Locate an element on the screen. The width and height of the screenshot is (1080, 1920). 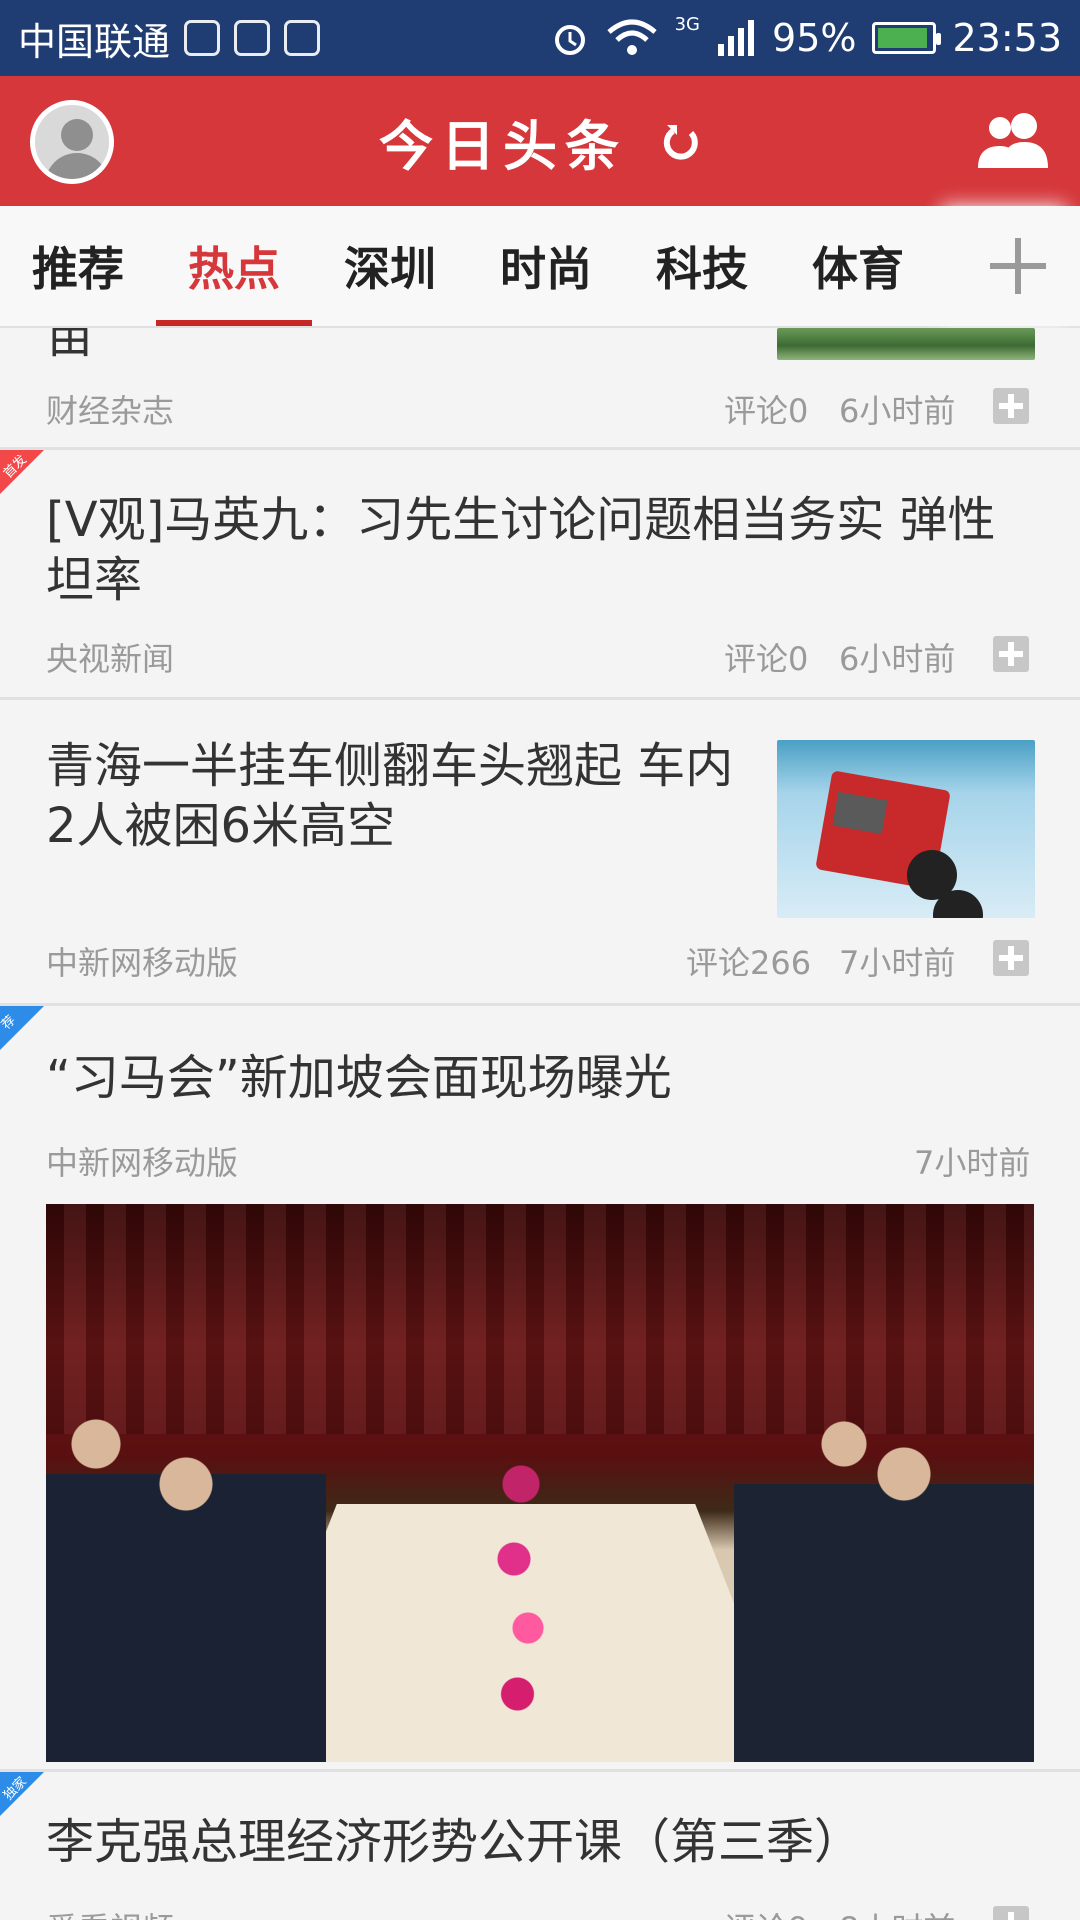
category-tabs: 推荐 热点 深圳 时尚 科技 体育 is located at coordinates (540, 267).